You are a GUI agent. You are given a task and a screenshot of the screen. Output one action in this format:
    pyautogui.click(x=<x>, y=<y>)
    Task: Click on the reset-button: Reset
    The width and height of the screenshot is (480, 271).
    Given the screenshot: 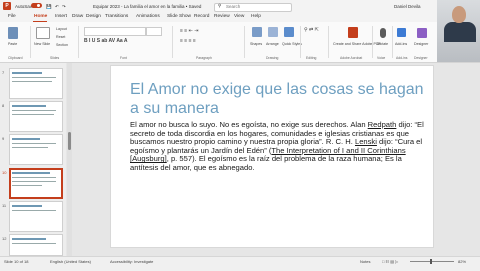 What is the action you would take?
    pyautogui.click(x=60, y=37)
    